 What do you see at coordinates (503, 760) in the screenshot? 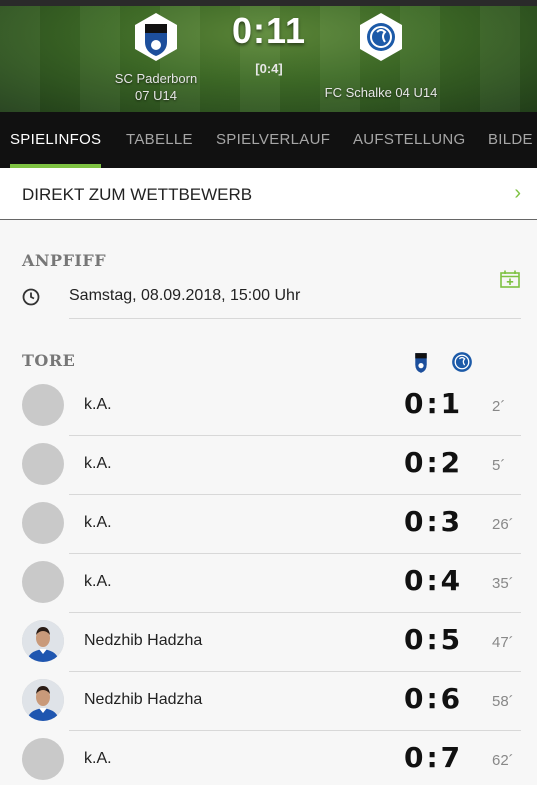
I see `goal-minute: 62´` at bounding box center [503, 760].